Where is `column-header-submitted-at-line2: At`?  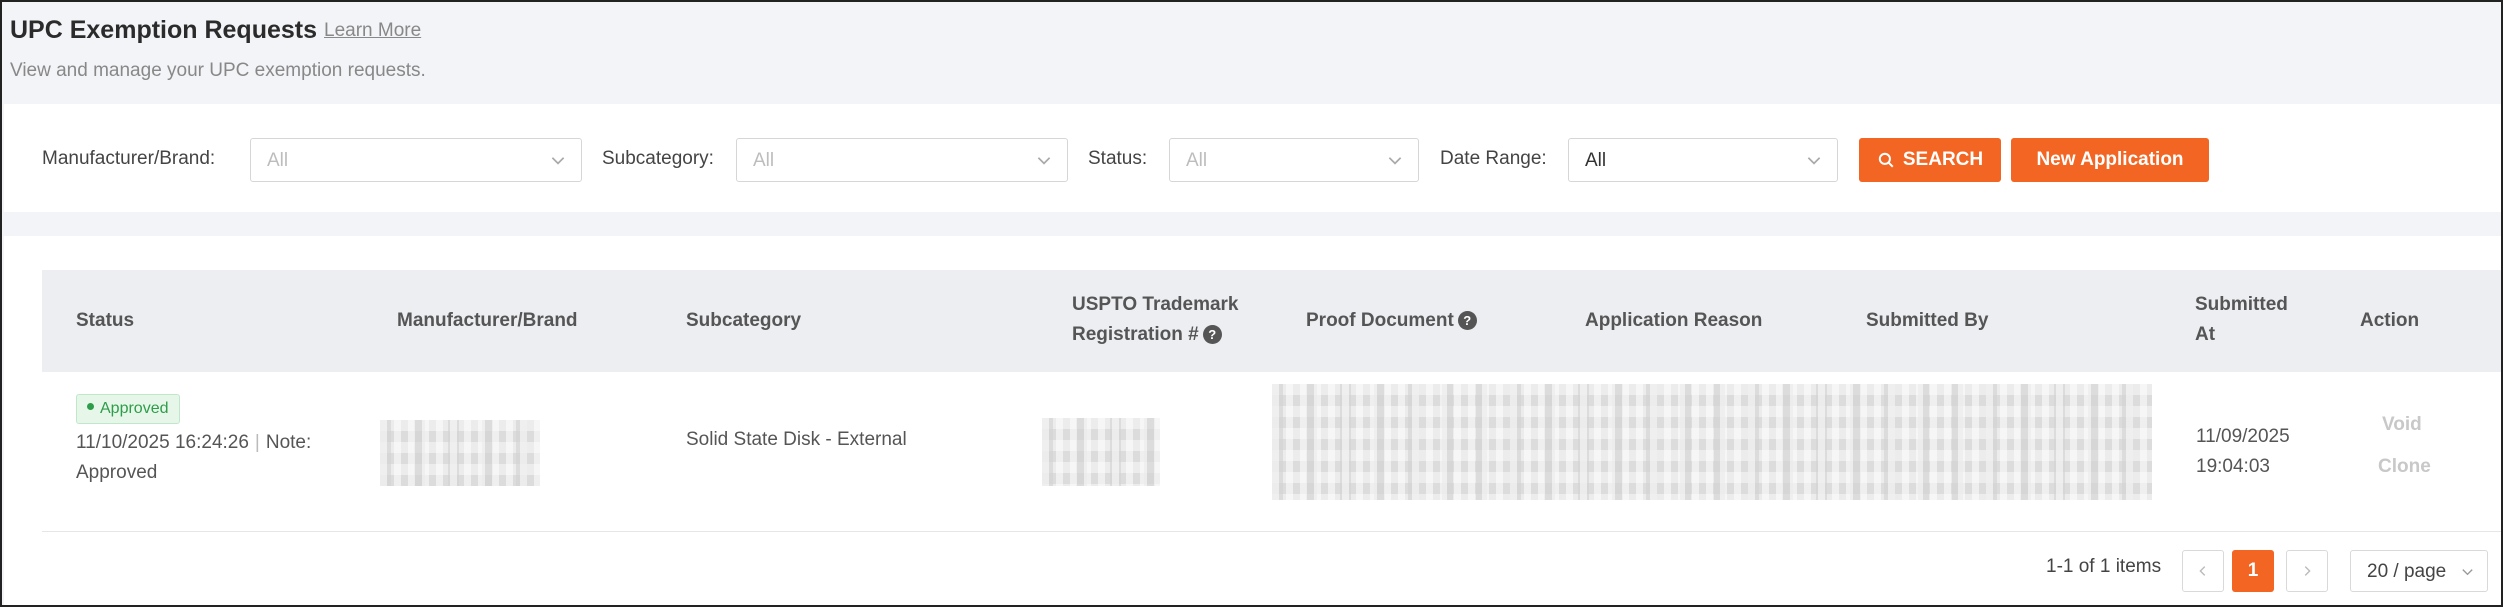 column-header-submitted-at-line2: At is located at coordinates (2205, 334).